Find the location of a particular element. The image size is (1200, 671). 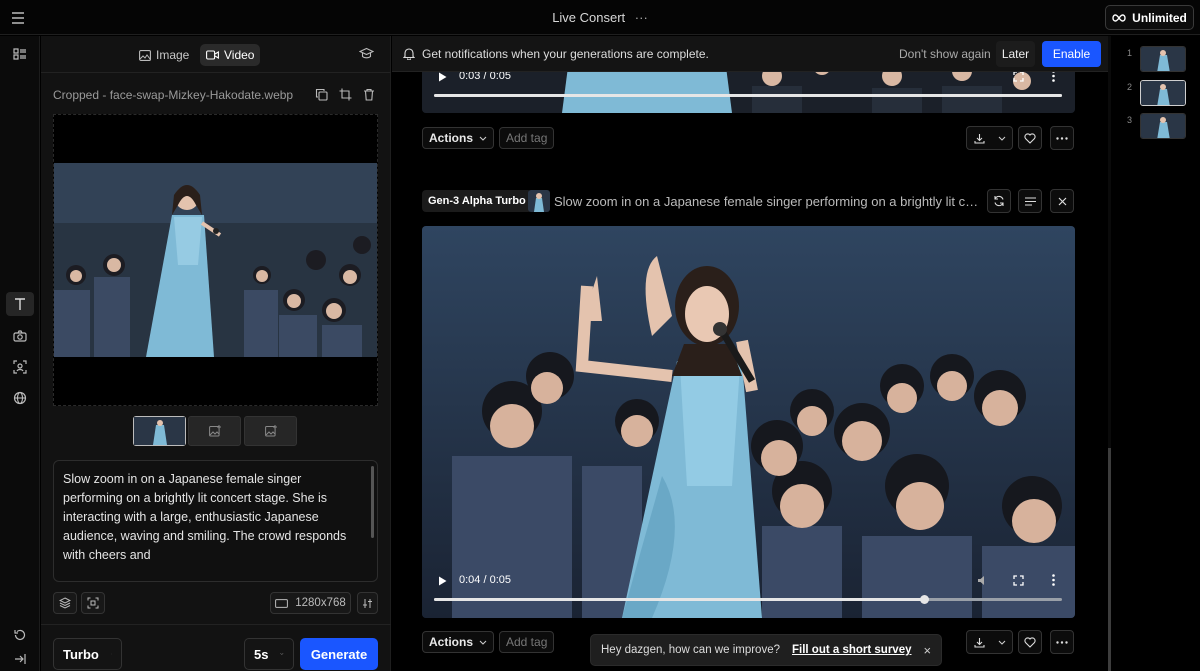

feed-scrollbar is located at coordinates (1109, 353).